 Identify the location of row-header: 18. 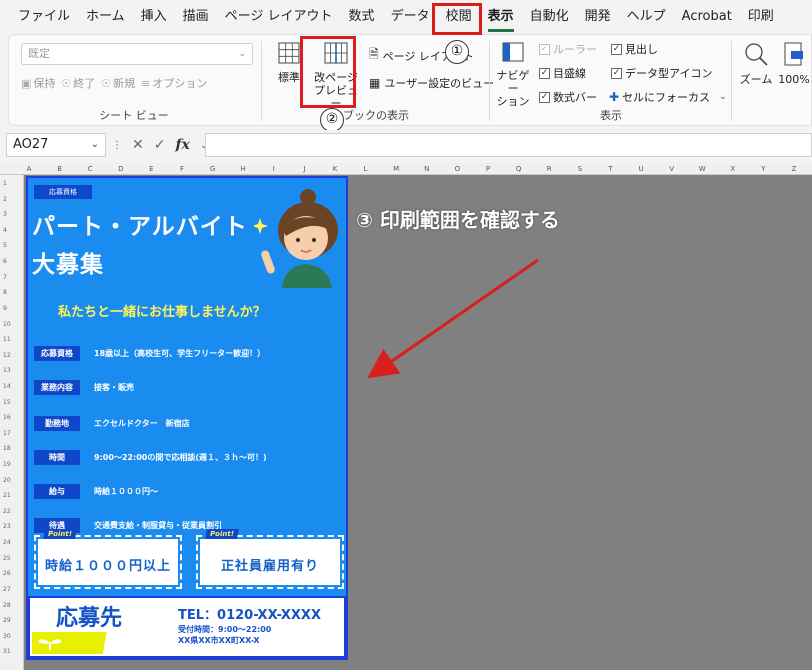
(12, 449).